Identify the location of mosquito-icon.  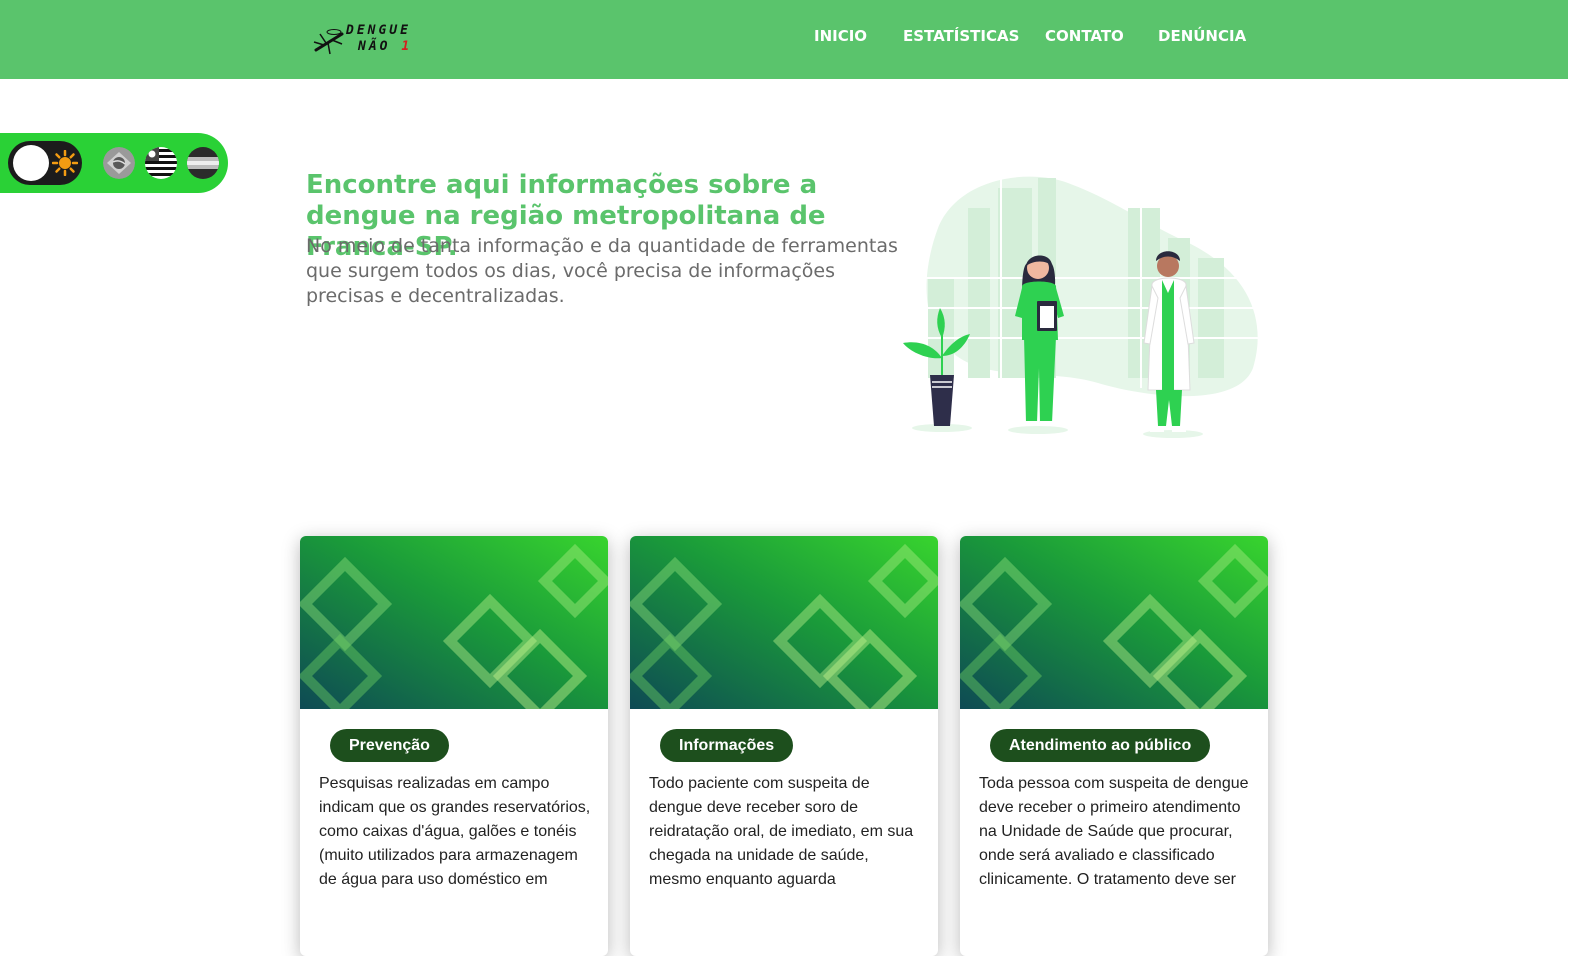
(328, 42).